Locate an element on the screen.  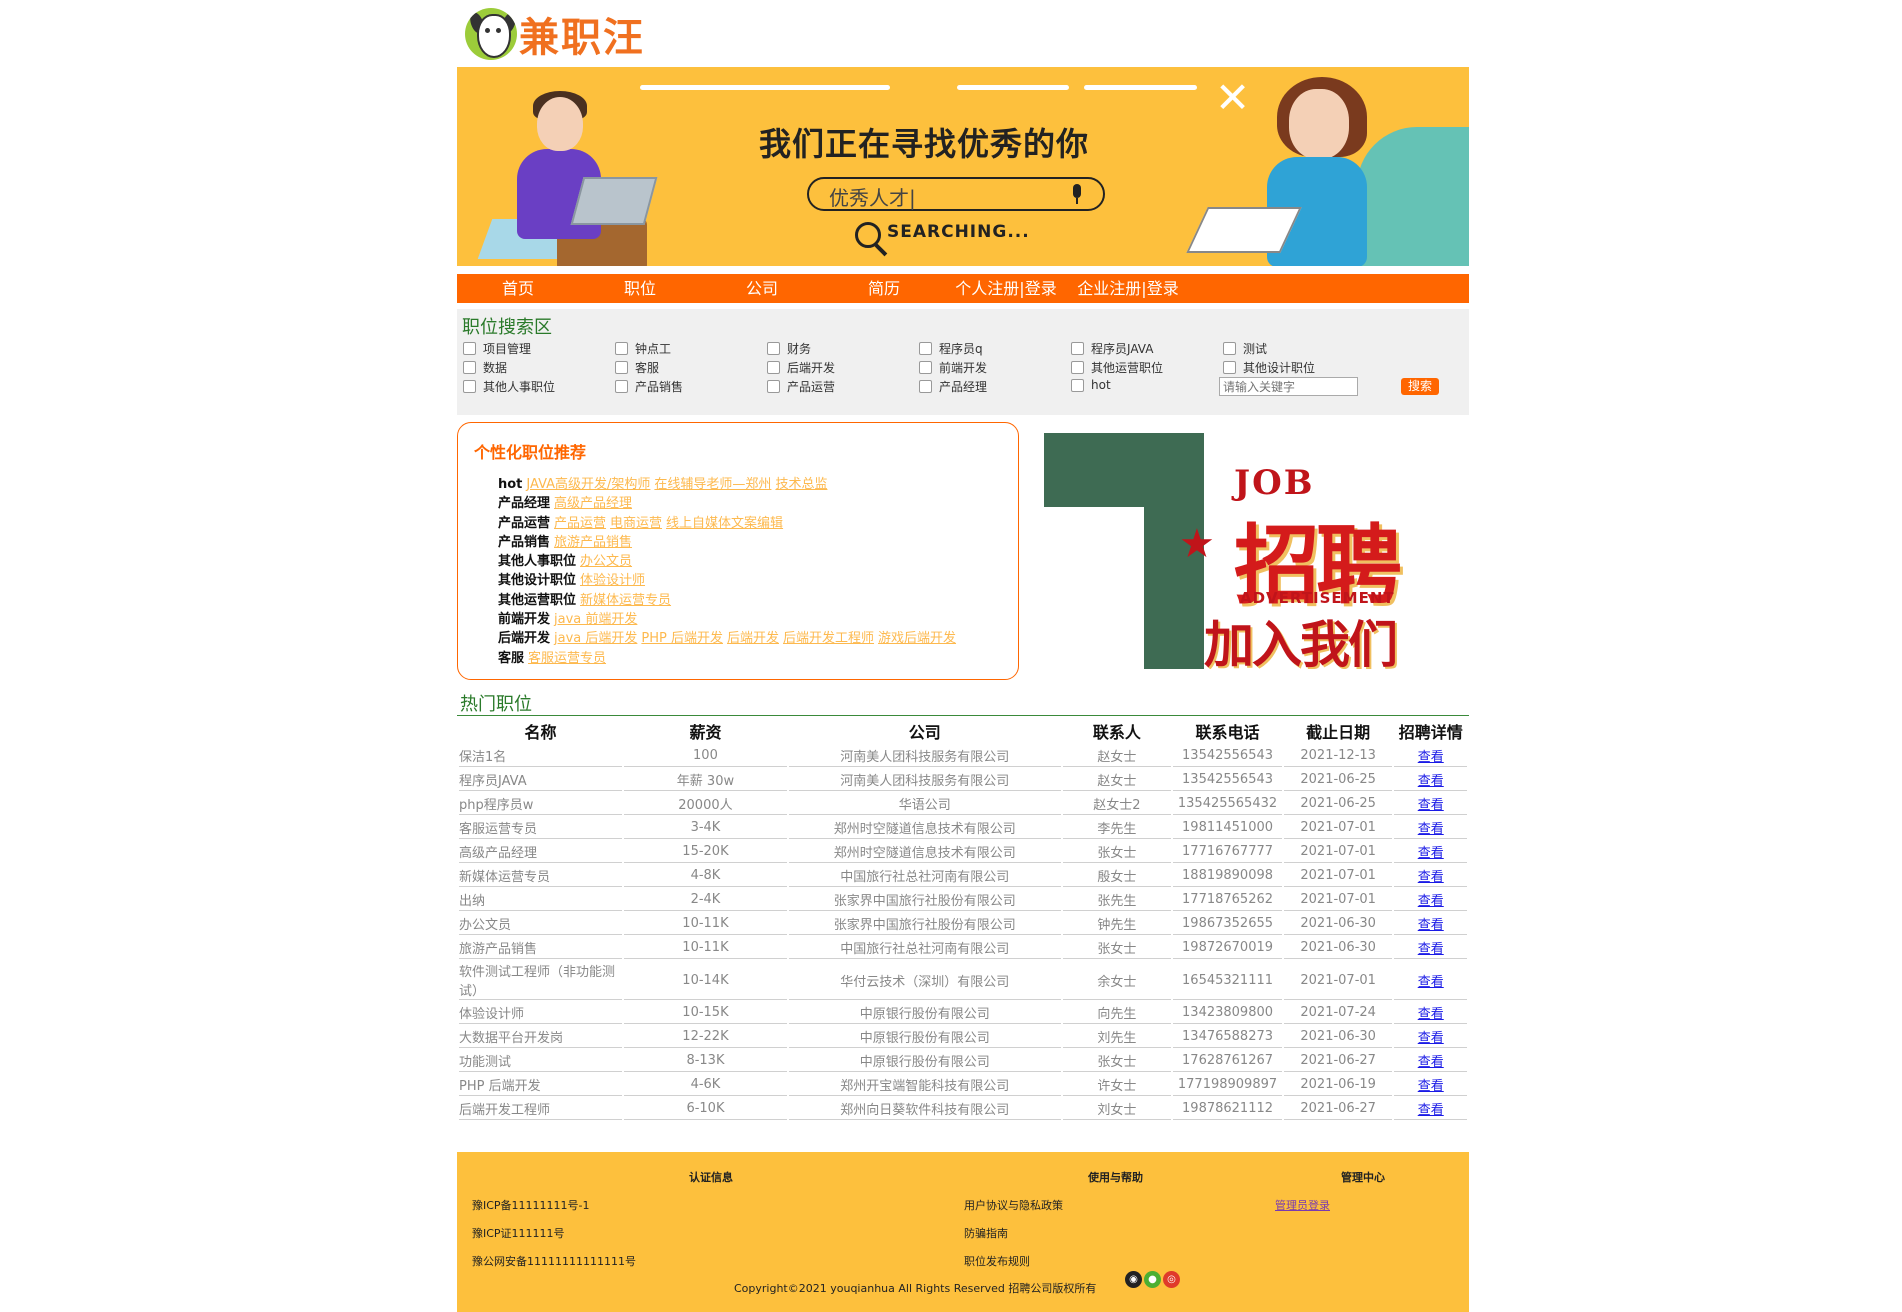
recommend-job-link: 产品运营 is located at coordinates (580, 523).